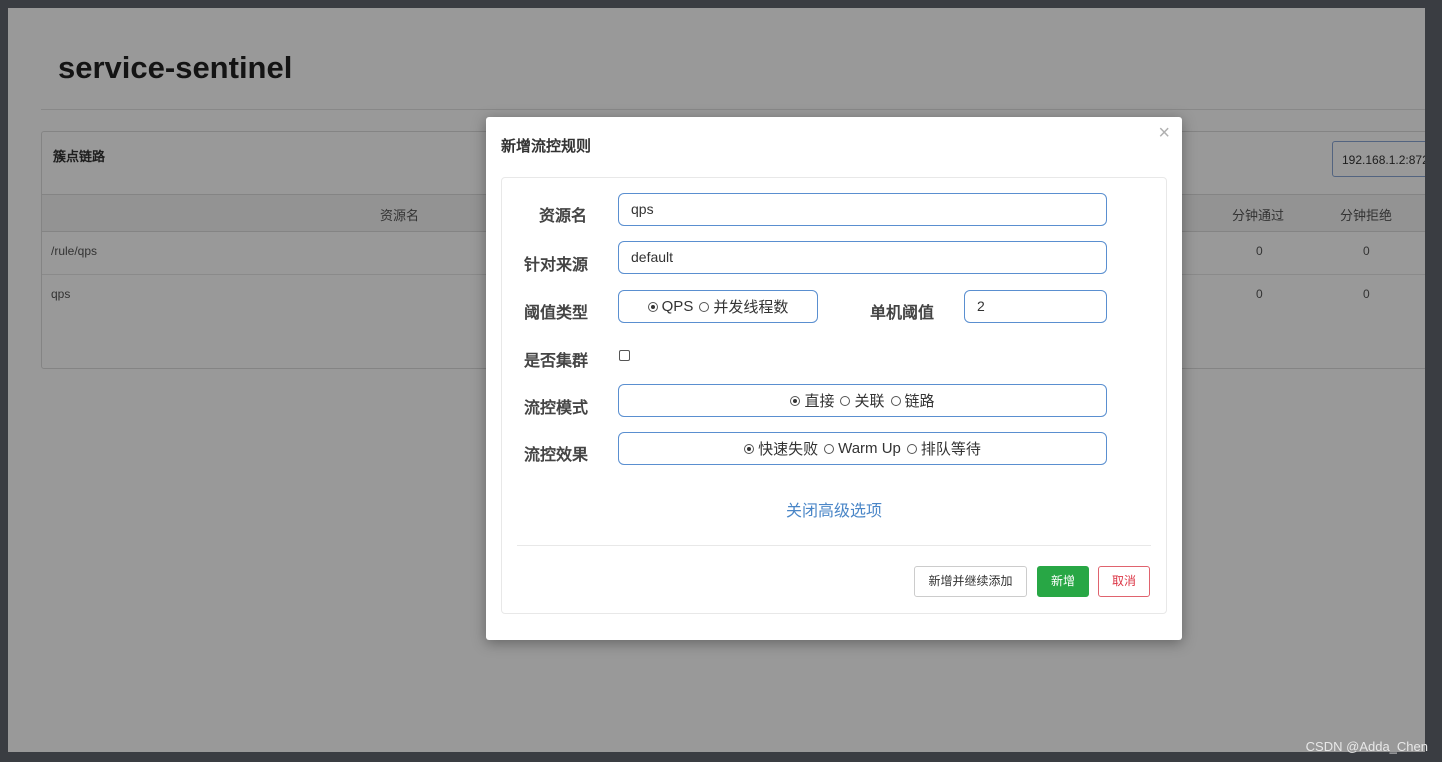 This screenshot has height=762, width=1442. Describe the element at coordinates (677, 306) in the screenshot. I see `grade-option-label: QPS` at that location.